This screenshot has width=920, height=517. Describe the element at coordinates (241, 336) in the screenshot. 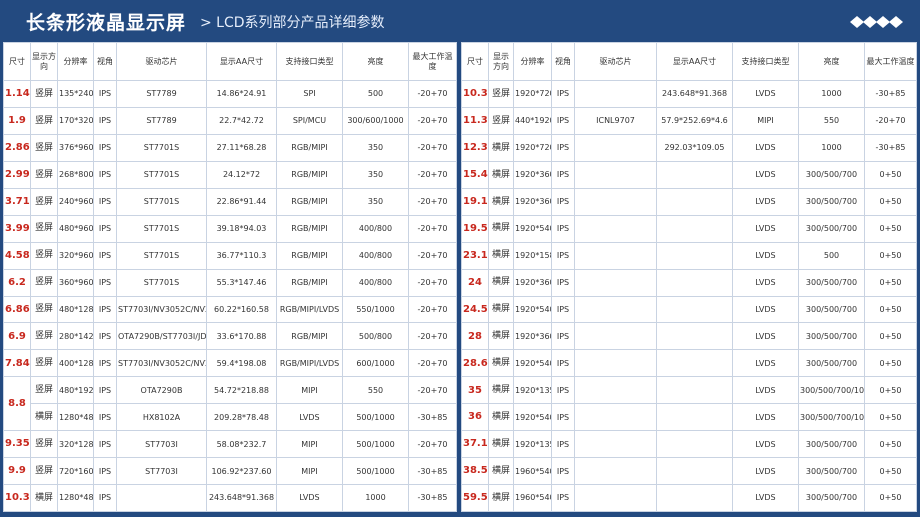

I see `aa-size-cell: 33.6*170.88` at that location.